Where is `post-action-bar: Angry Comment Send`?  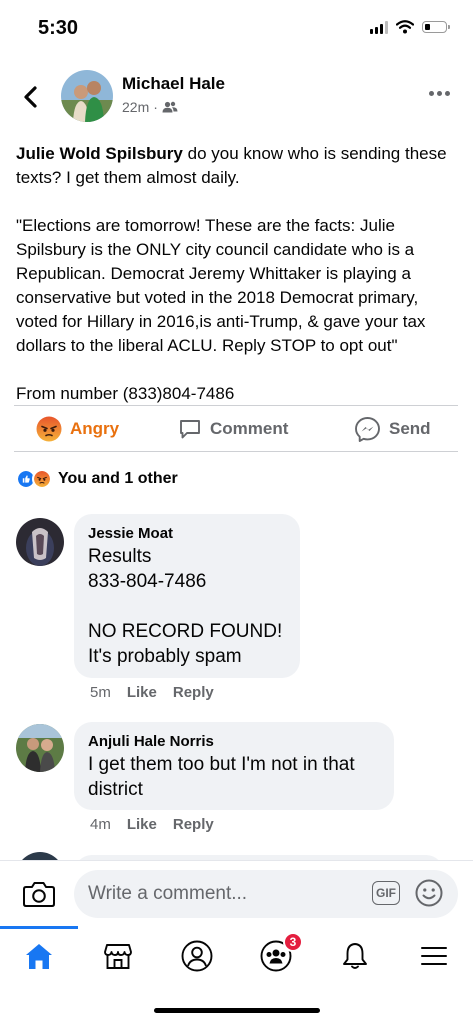 post-action-bar: Angry Comment Send is located at coordinates (236, 429).